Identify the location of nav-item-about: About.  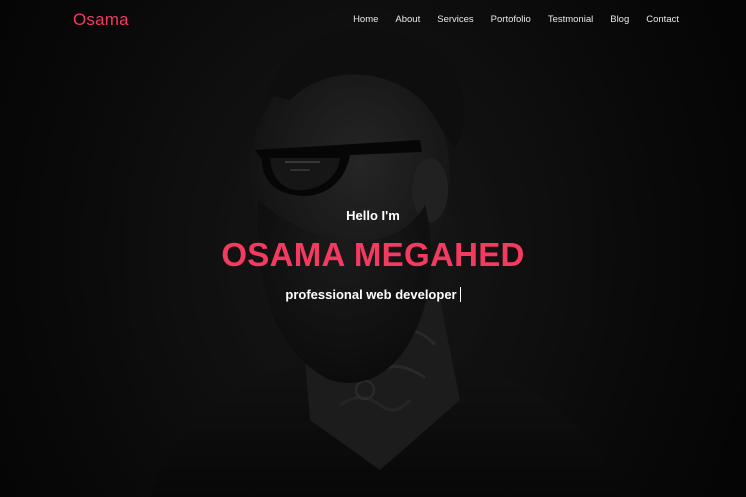
(407, 19).